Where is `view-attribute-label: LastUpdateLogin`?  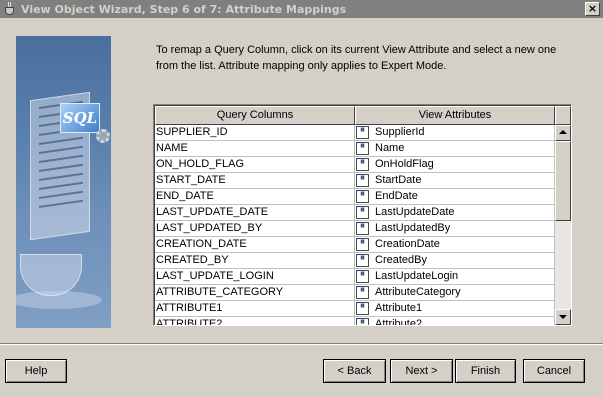
view-attribute-label: LastUpdateLogin is located at coordinates (417, 276).